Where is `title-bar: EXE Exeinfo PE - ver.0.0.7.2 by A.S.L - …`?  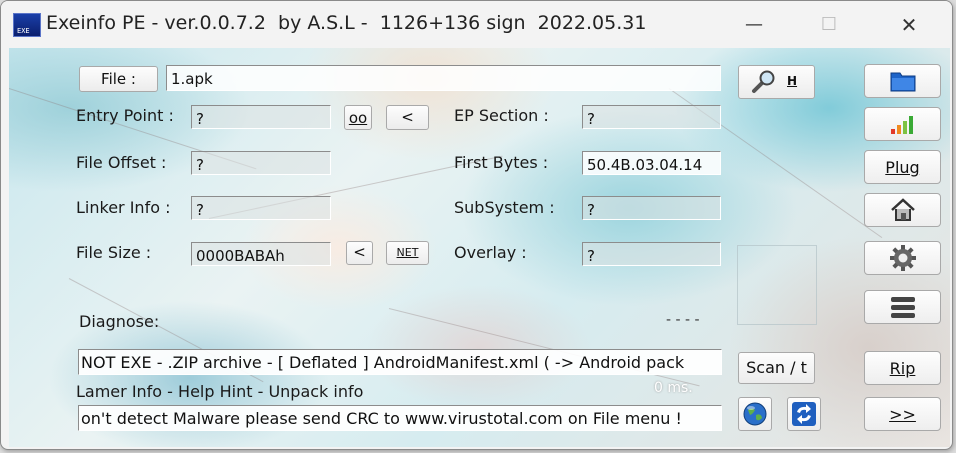
title-bar: EXE Exeinfo PE - ver.0.0.7.2 by A.S.L - … is located at coordinates (476, 24).